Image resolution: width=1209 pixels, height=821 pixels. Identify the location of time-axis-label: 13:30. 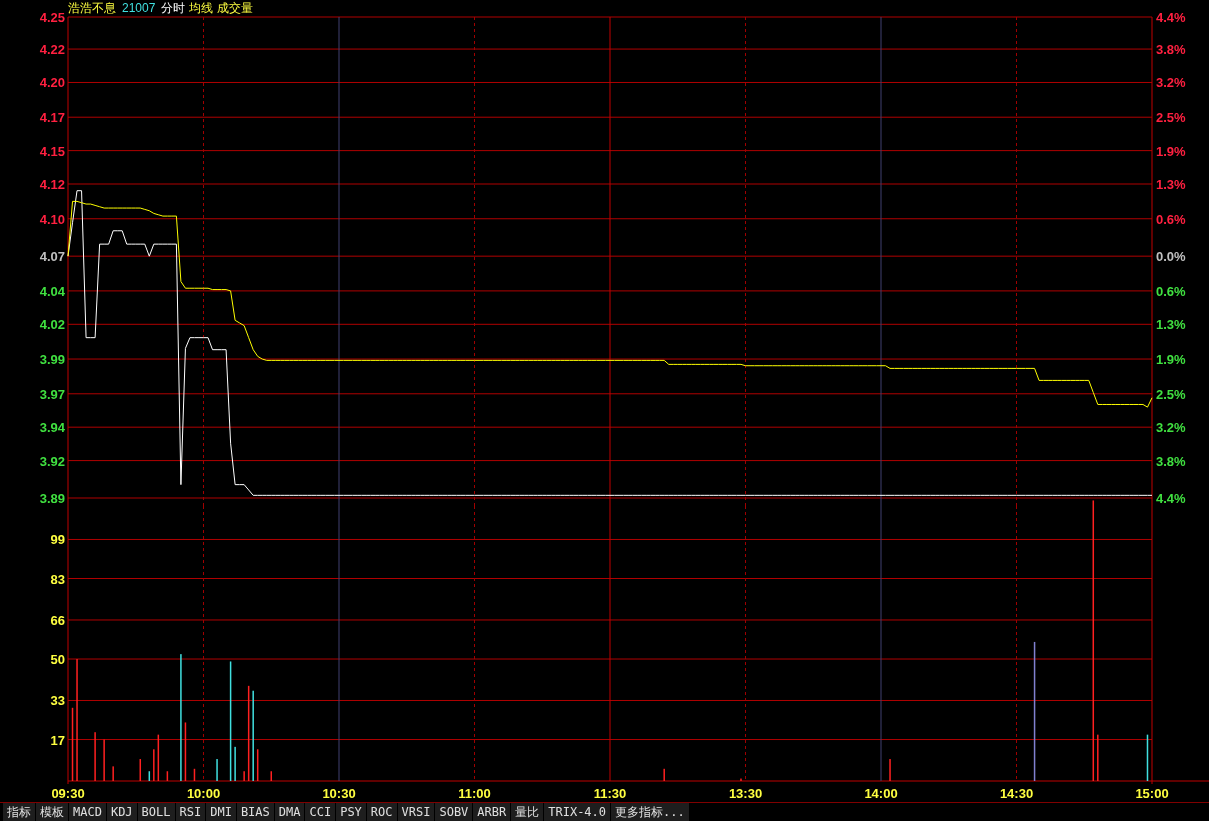
(745, 793).